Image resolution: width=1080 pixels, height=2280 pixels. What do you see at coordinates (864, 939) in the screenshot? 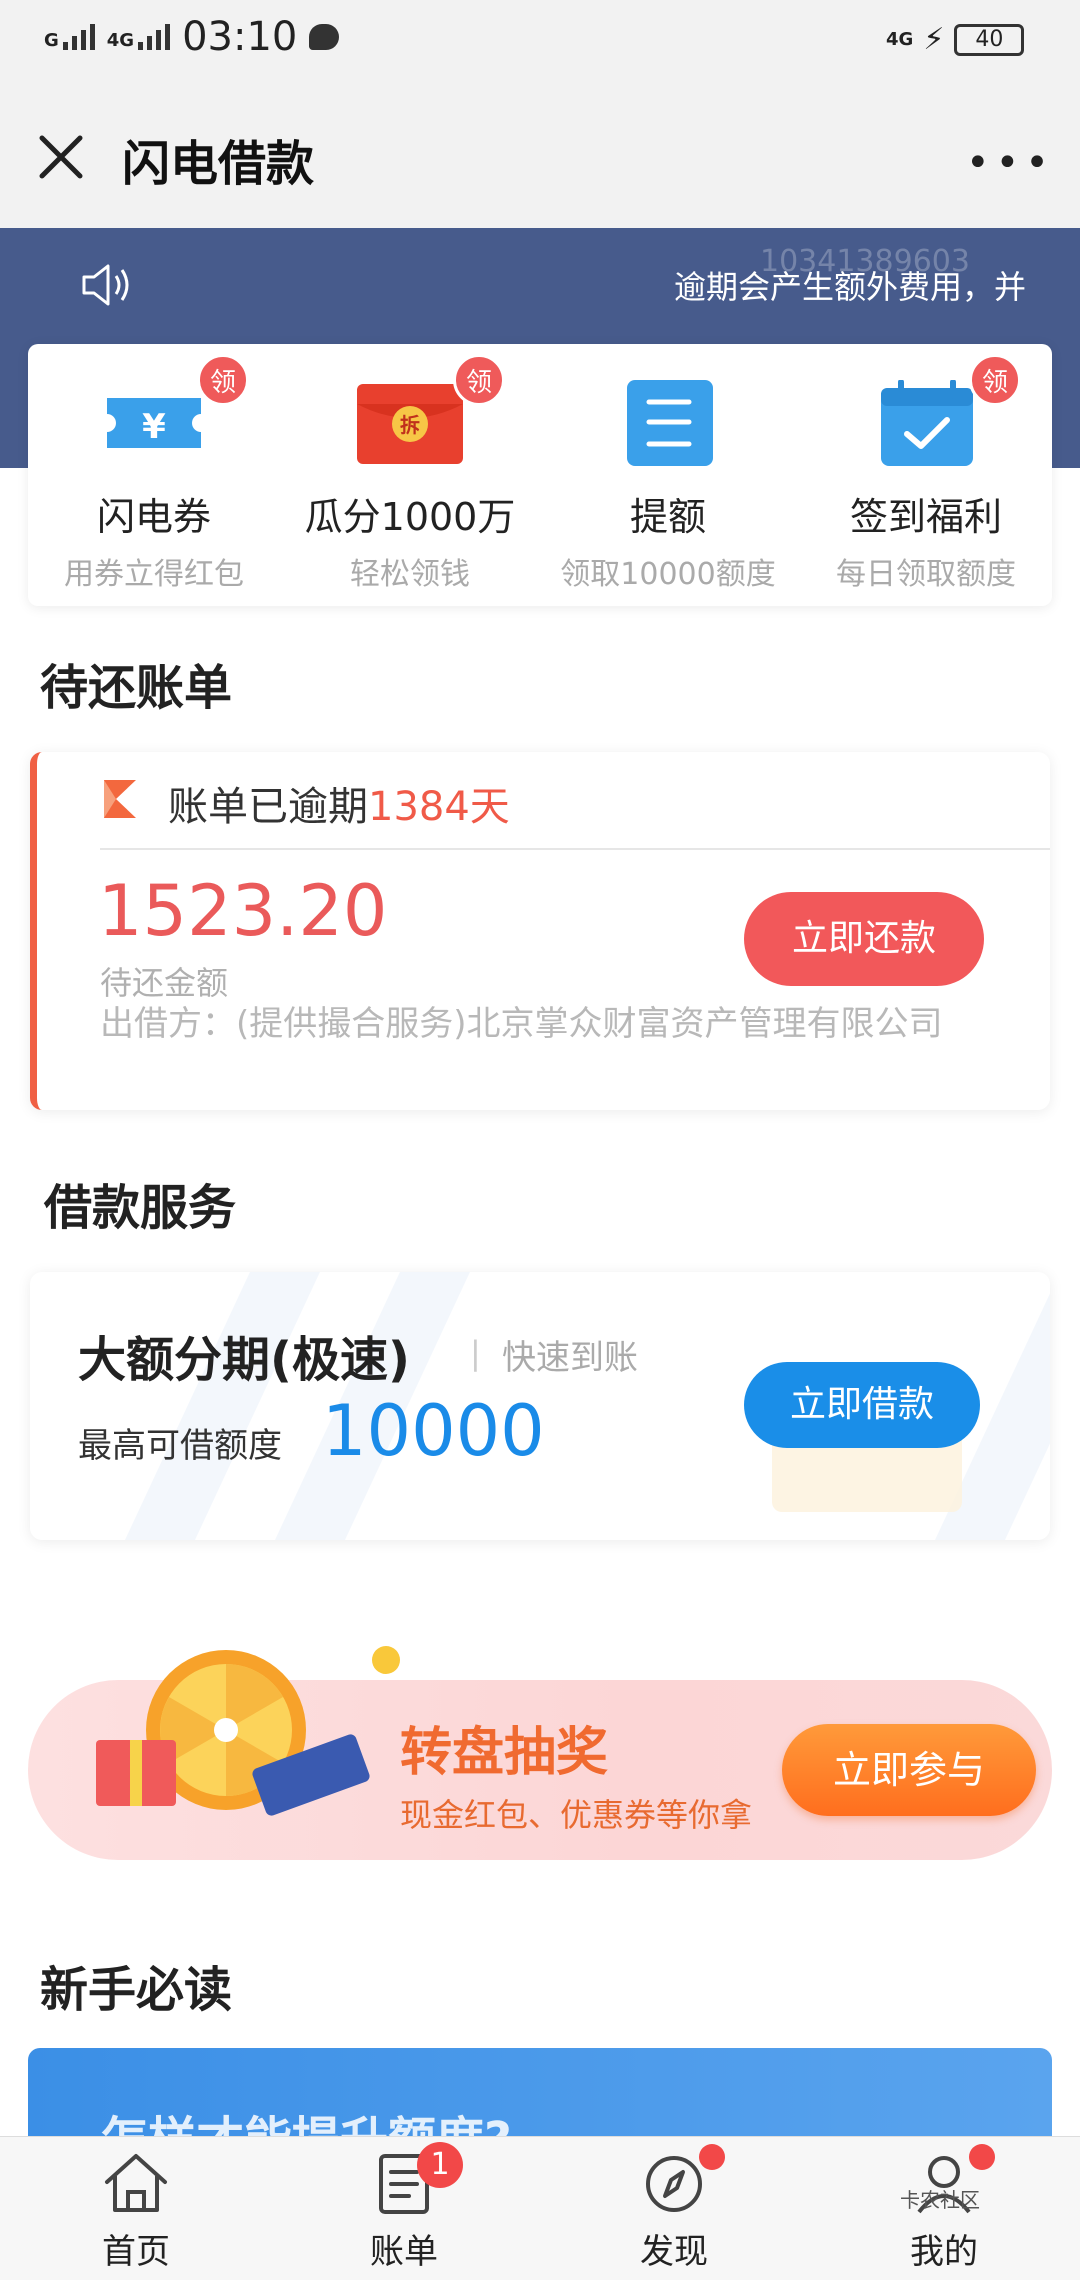
I see `repay-button: 立即还款` at bounding box center [864, 939].